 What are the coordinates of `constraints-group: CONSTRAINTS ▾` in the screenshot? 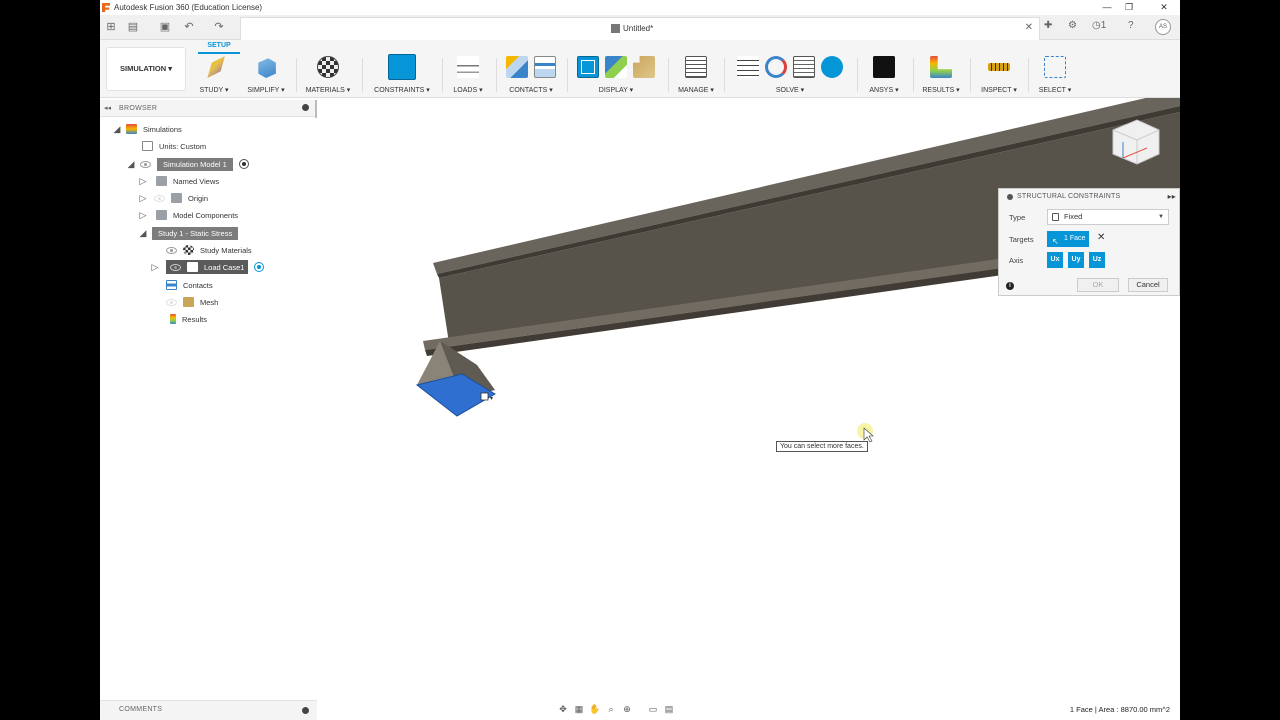 It's located at (402, 76).